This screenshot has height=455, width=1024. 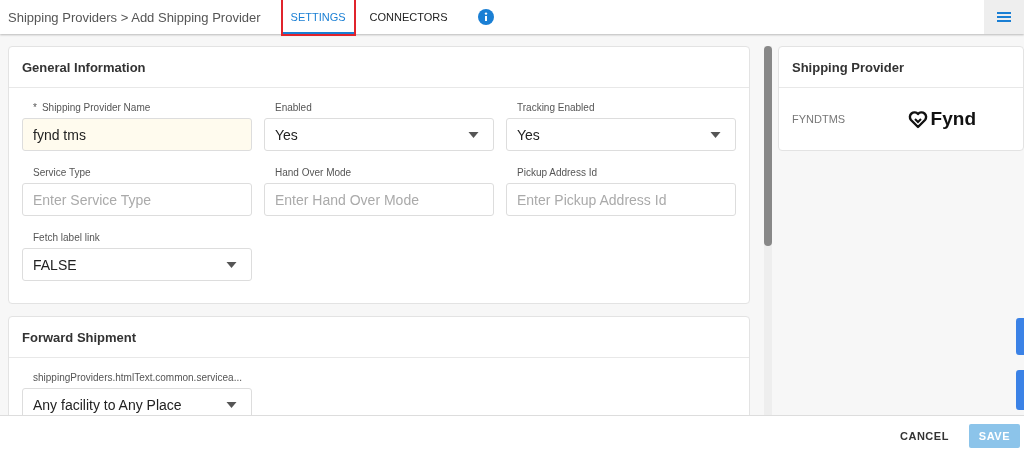 I want to click on field-label: Service Type, so click(x=62, y=172).